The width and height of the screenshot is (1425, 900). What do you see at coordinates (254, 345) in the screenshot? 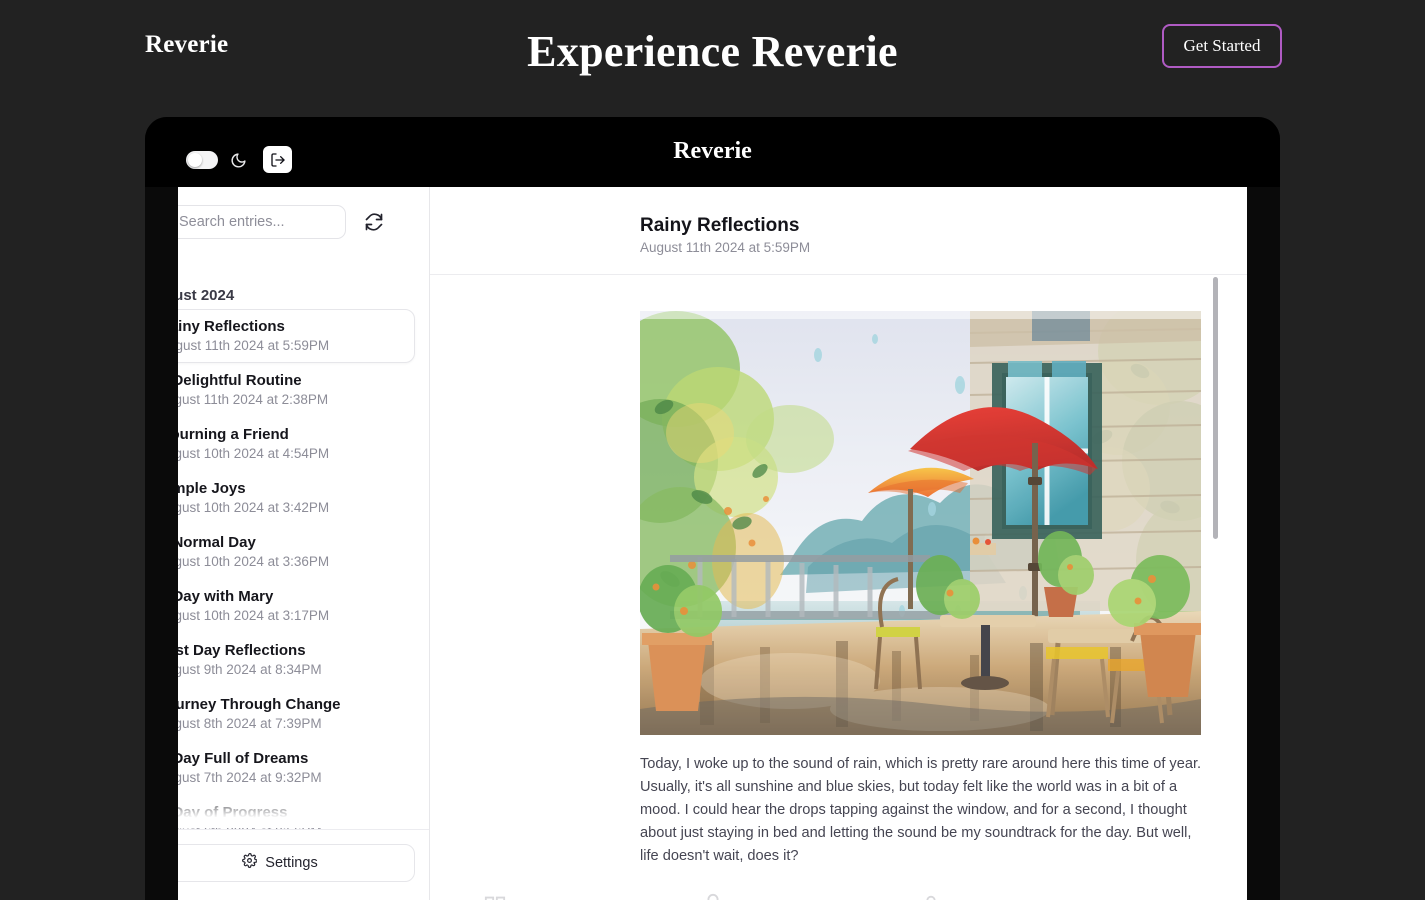
I see `entry-date: August 11th 2024 at 5:59PM` at bounding box center [254, 345].